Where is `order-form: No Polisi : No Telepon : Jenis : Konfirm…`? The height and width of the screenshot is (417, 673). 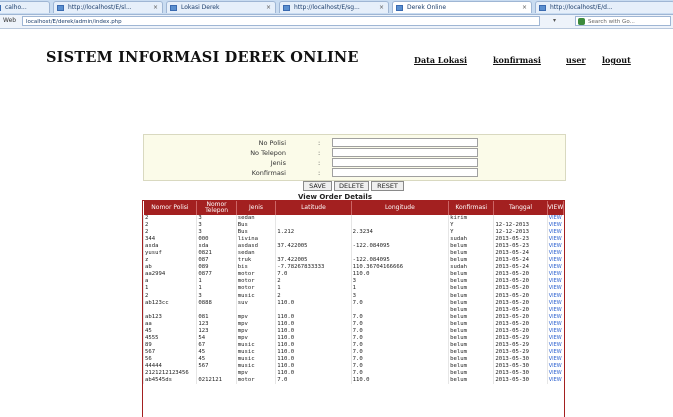
order-form: No Polisi : No Telepon : Jenis : Konfirm… is located at coordinates (354, 157).